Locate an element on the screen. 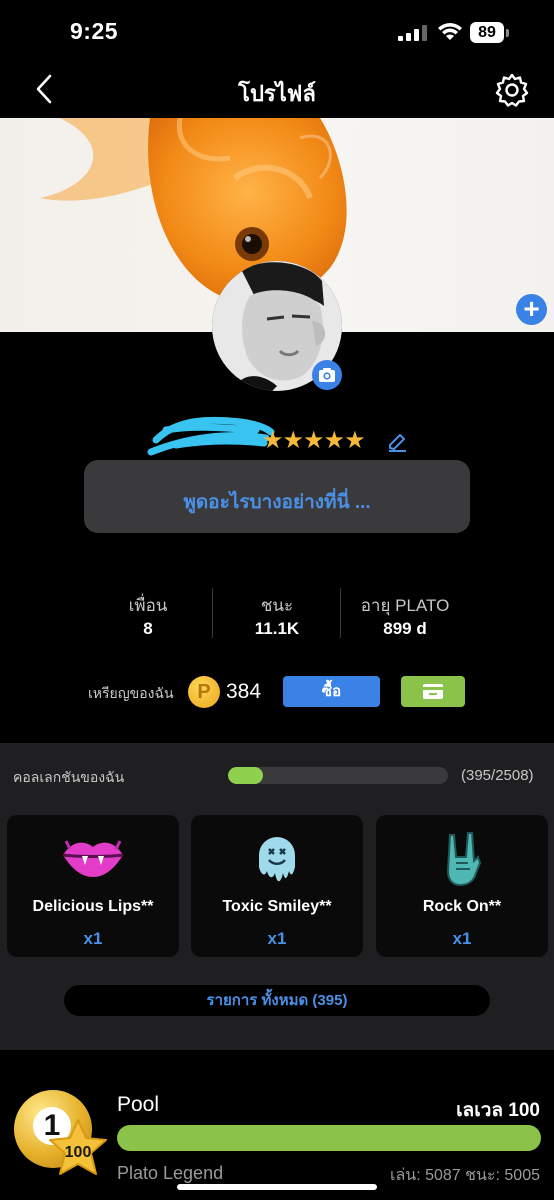 Image resolution: width=554 pixels, height=1200 pixels. game-name: Pool is located at coordinates (138, 1104).